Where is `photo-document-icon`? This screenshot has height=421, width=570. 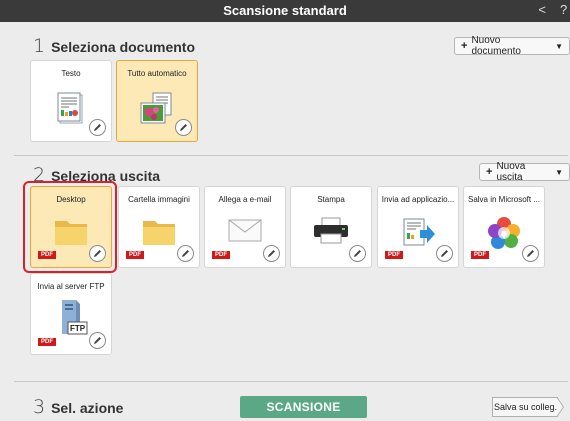
photo-document-icon is located at coordinates (157, 111).